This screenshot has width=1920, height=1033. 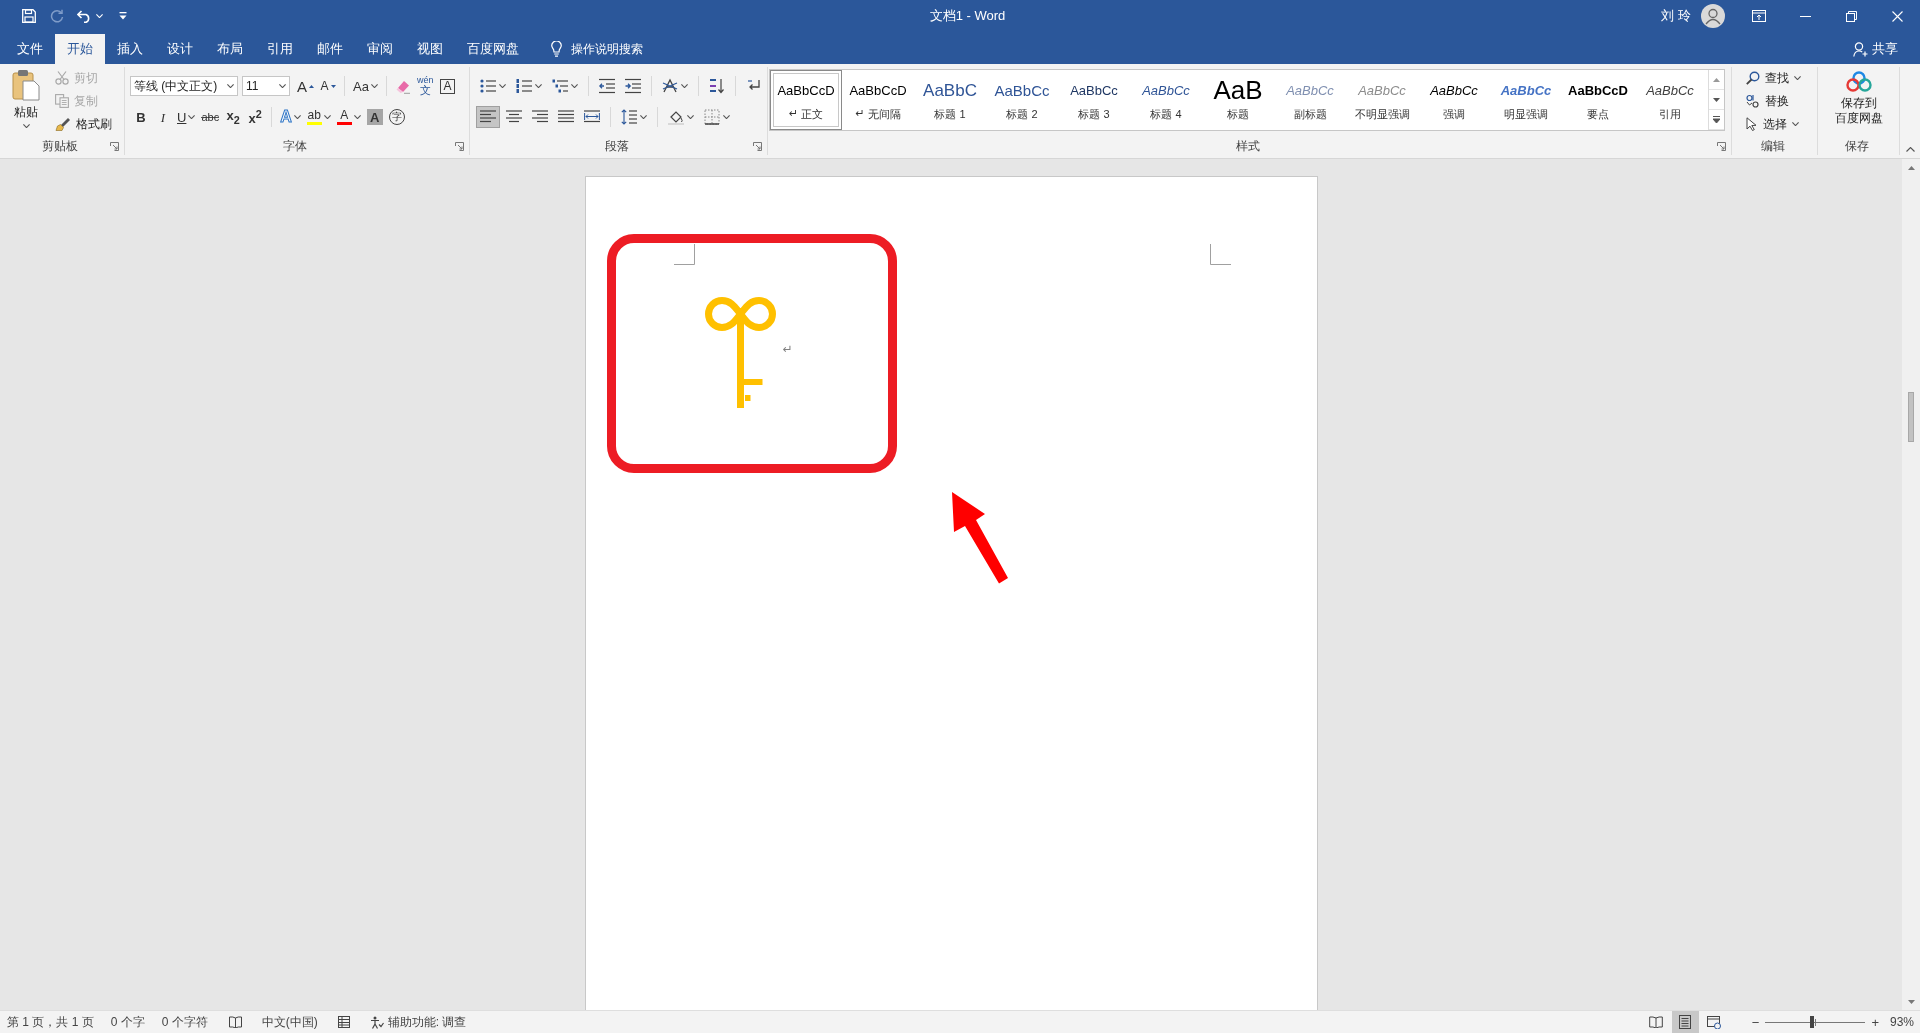 I want to click on character-shading-button: A, so click(x=374, y=117).